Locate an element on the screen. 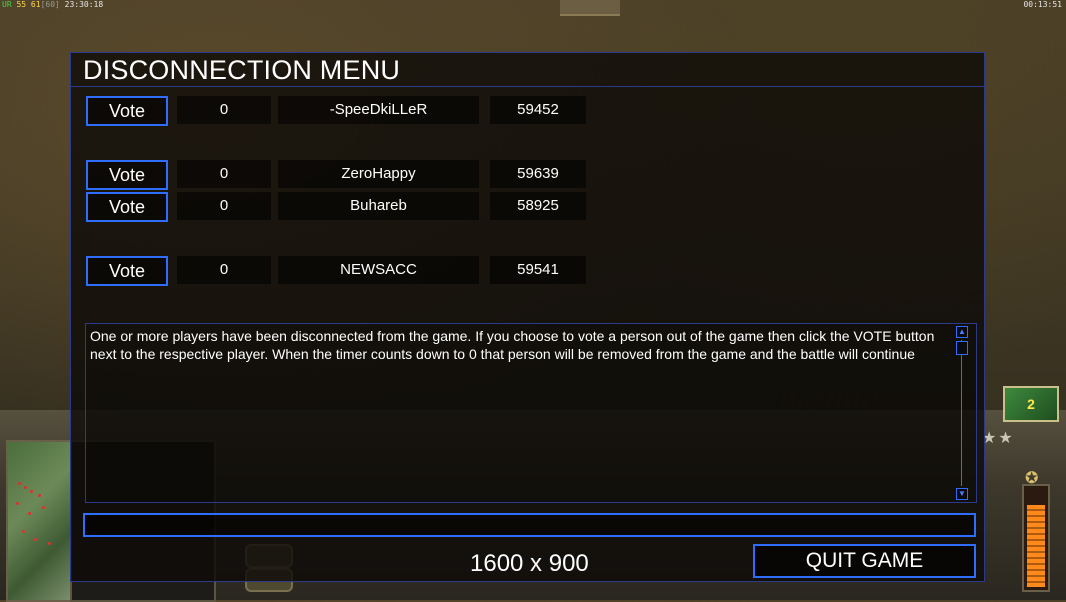 The width and height of the screenshot is (1066, 602). scroll-up-arrow-icon: ▲ is located at coordinates (962, 332).